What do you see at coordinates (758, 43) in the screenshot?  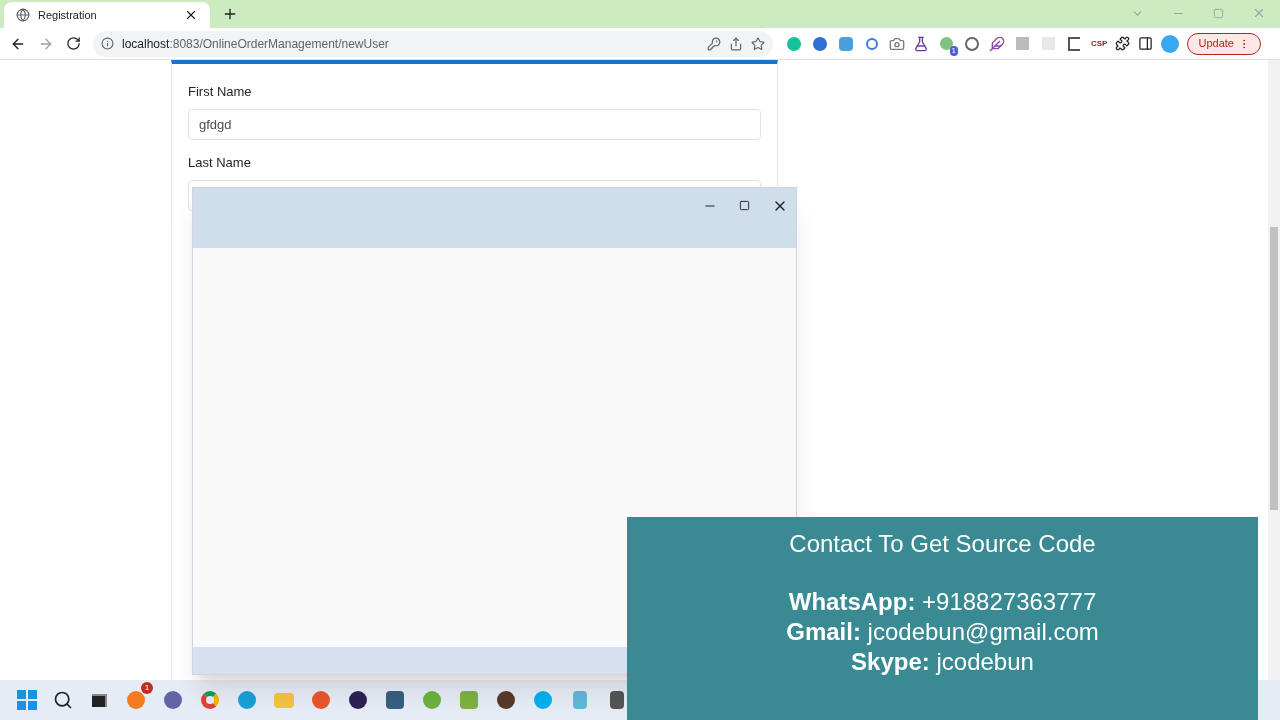 I see `star-icon` at bounding box center [758, 43].